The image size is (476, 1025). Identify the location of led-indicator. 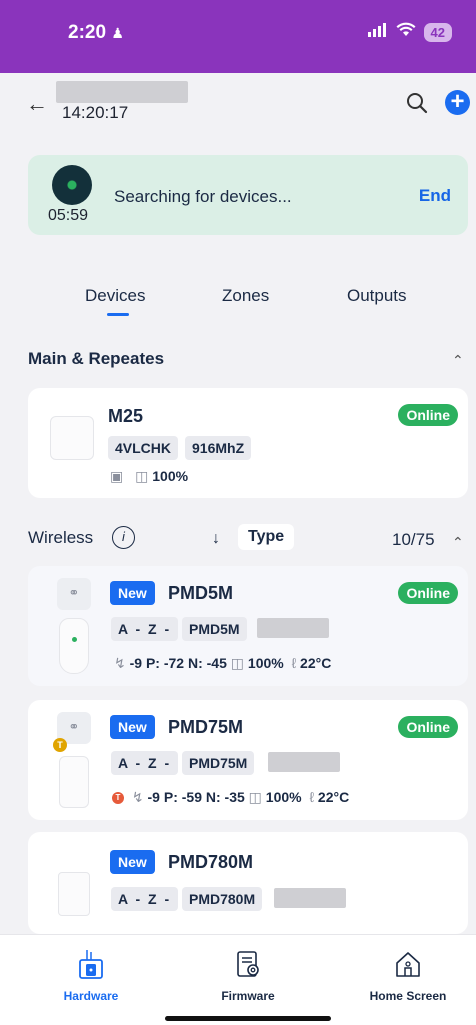
(74, 639).